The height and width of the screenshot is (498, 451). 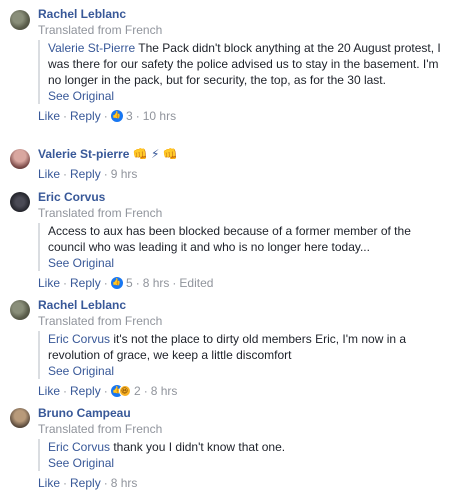 What do you see at coordinates (129, 116) in the screenshot?
I see `reaction-count: 3` at bounding box center [129, 116].